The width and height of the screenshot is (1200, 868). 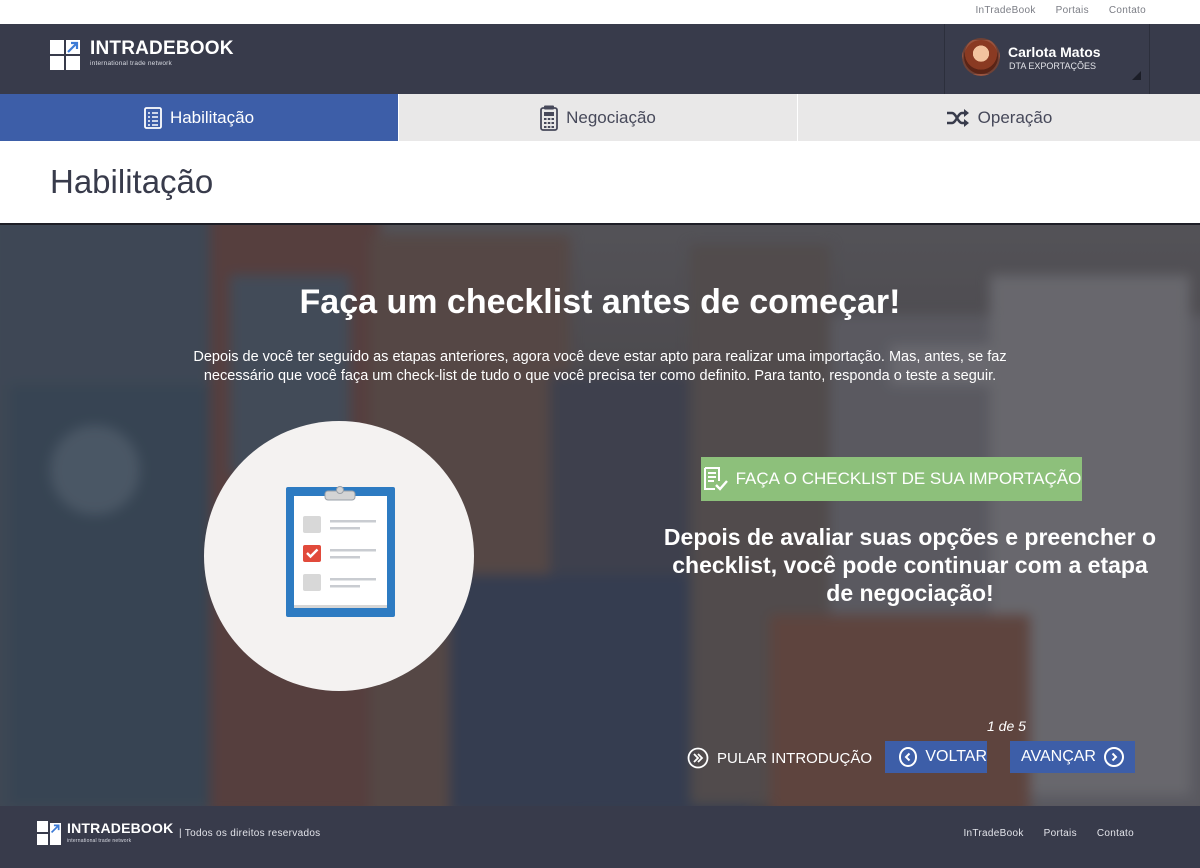 What do you see at coordinates (153, 117) in the screenshot?
I see `checklist-icon` at bounding box center [153, 117].